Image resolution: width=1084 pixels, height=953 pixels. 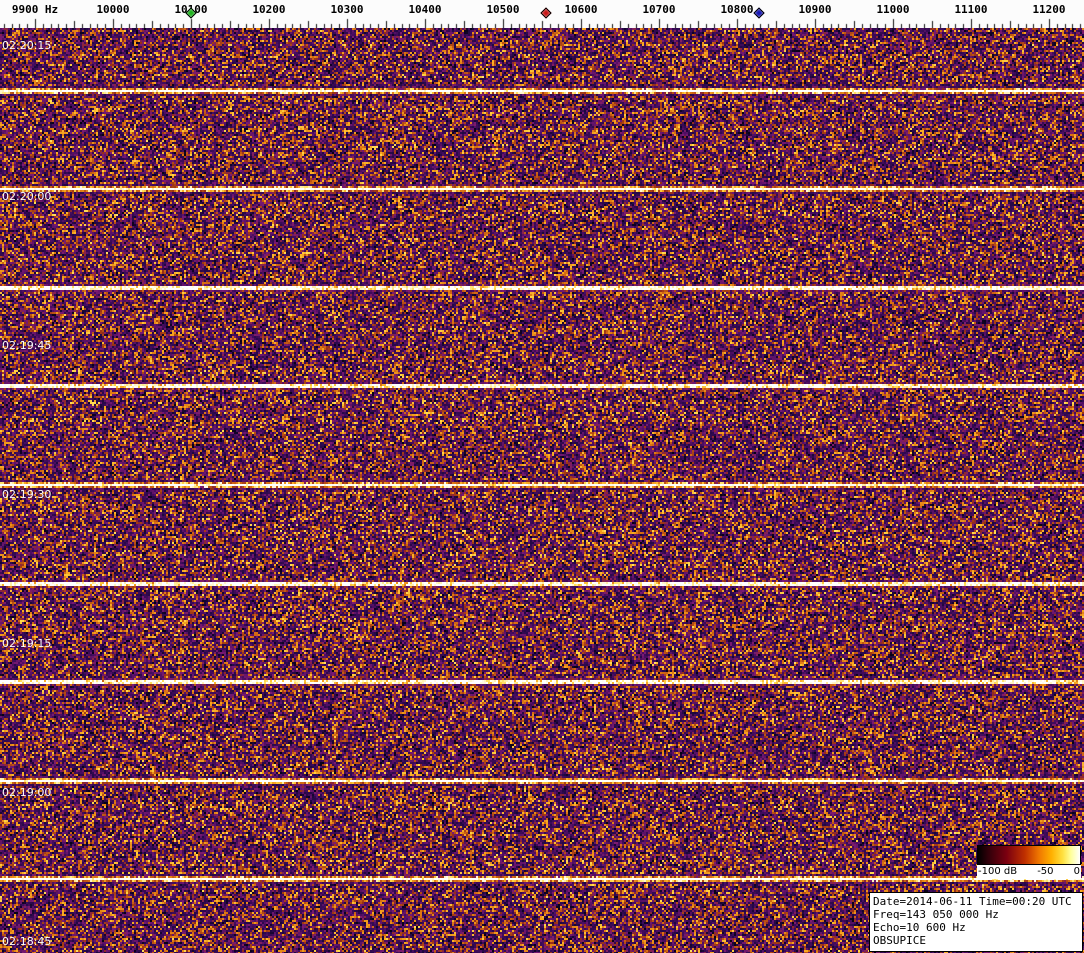 What do you see at coordinates (899, 940) in the screenshot?
I see `info-line-station: OBSUPICE` at bounding box center [899, 940].